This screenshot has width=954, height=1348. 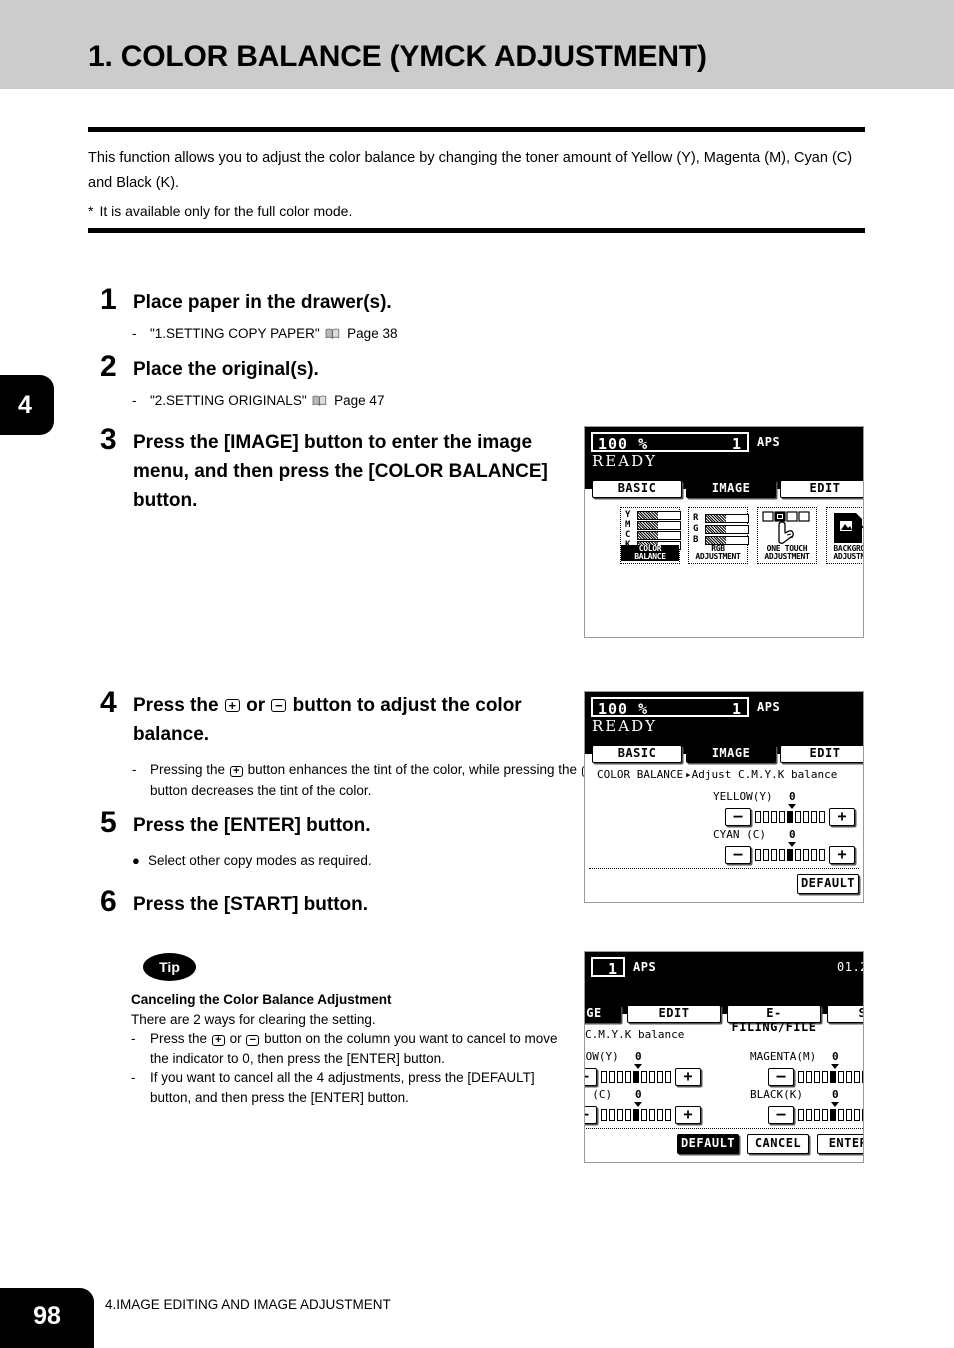 I want to click on step-1-dash: -, so click(x=134, y=333).